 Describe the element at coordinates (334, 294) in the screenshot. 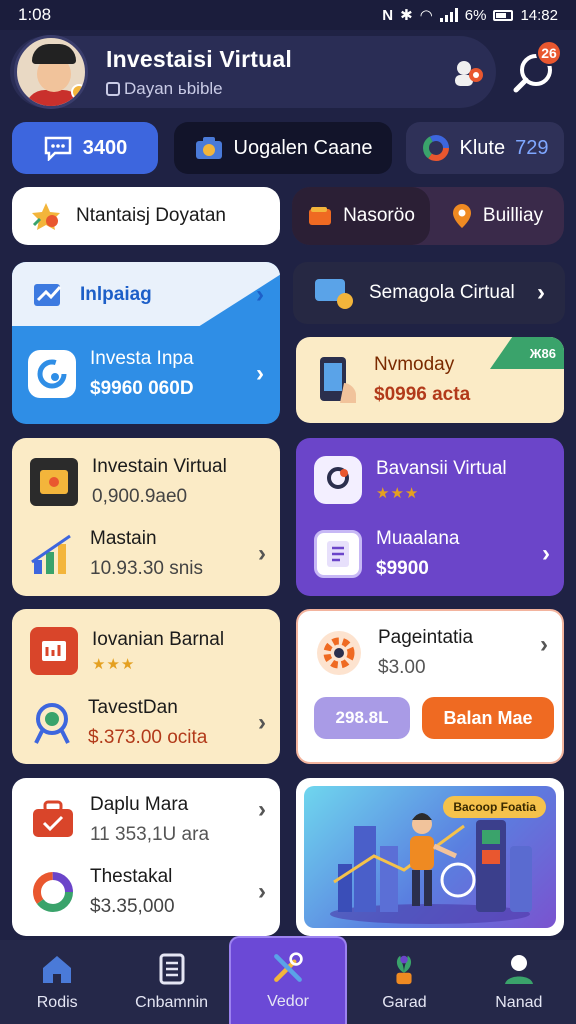

I see `screen-coin-icon` at that location.